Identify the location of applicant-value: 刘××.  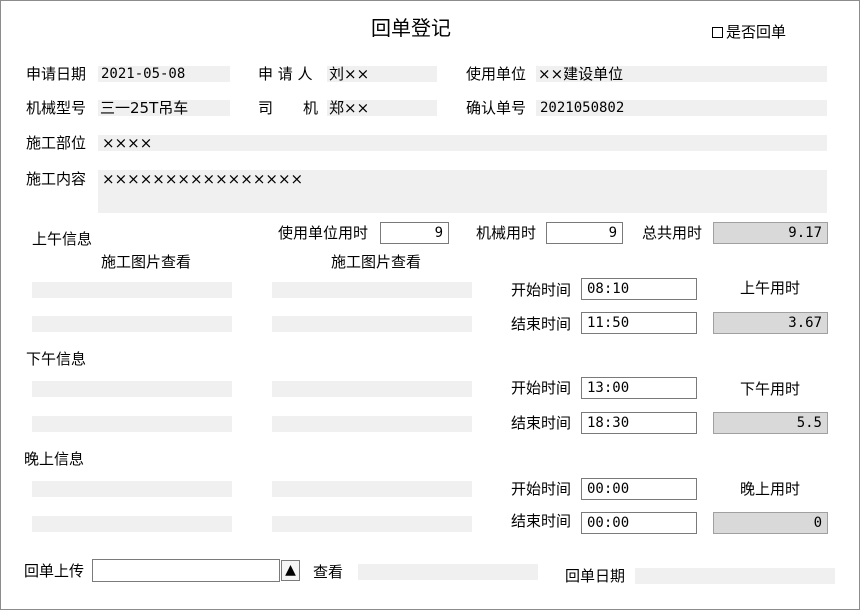
(349, 74).